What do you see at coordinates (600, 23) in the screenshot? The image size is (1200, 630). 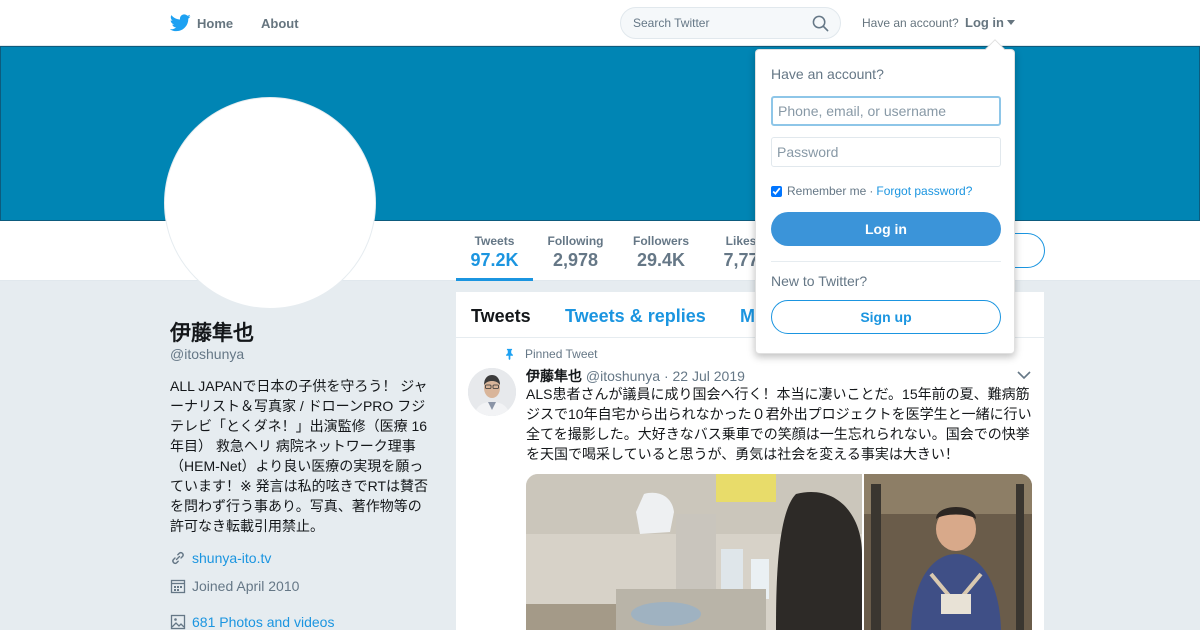 I see `top-navigation: Home About Have an account? Log in` at bounding box center [600, 23].